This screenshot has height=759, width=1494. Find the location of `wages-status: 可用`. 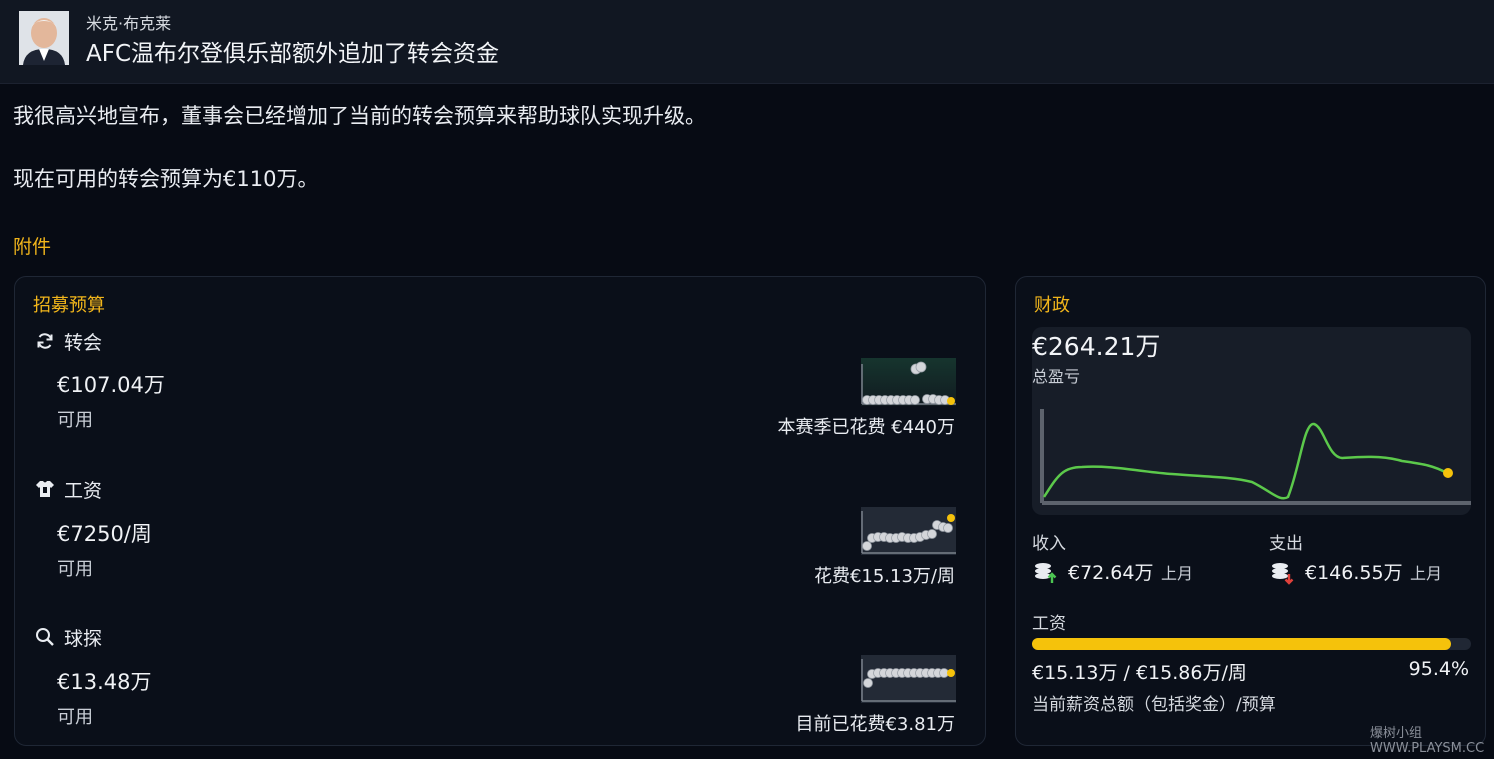

wages-status: 可用 is located at coordinates (75, 569).